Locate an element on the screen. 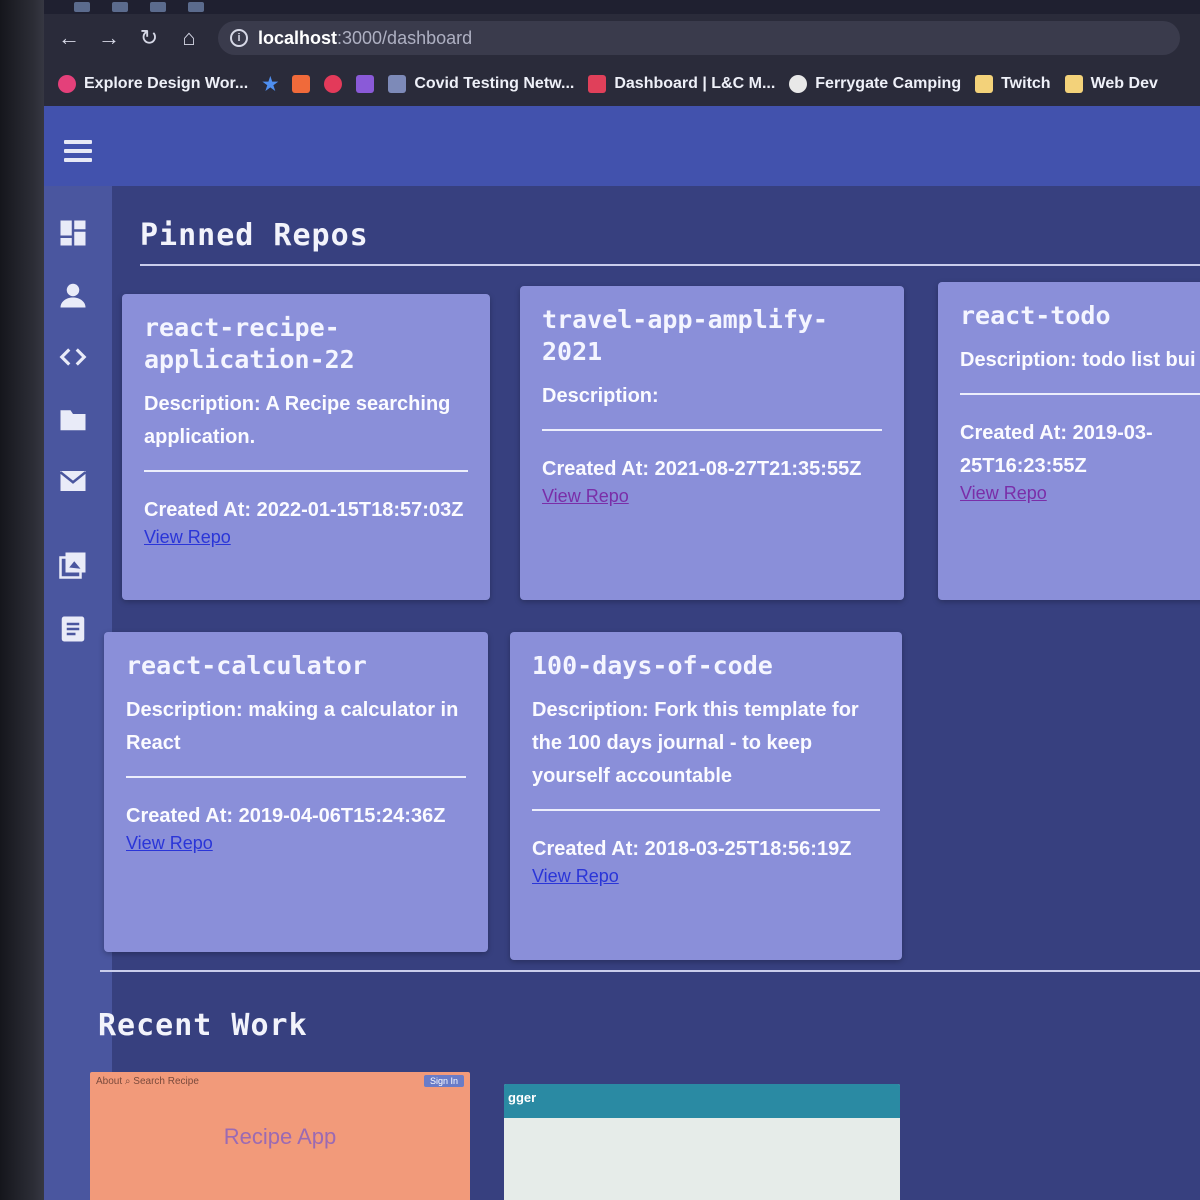  repo-created-at: Created At: 2019-04-06T15:24:36Z is located at coordinates (286, 816).